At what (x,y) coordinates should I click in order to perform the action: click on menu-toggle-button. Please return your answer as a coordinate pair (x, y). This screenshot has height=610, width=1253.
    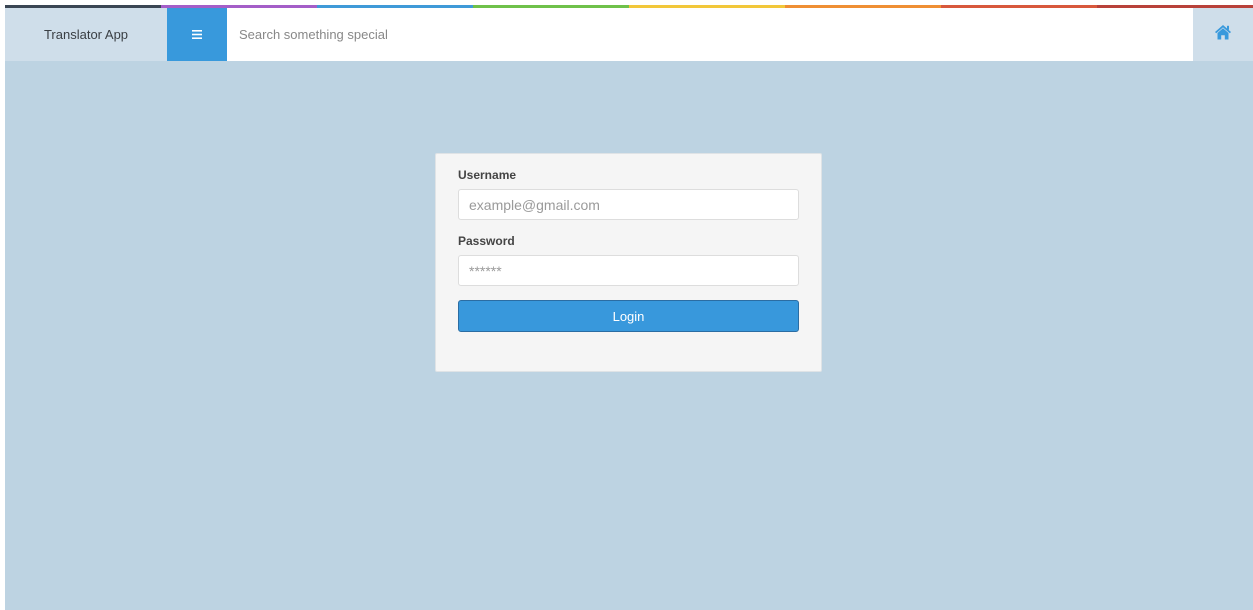
    Looking at the image, I should click on (197, 34).